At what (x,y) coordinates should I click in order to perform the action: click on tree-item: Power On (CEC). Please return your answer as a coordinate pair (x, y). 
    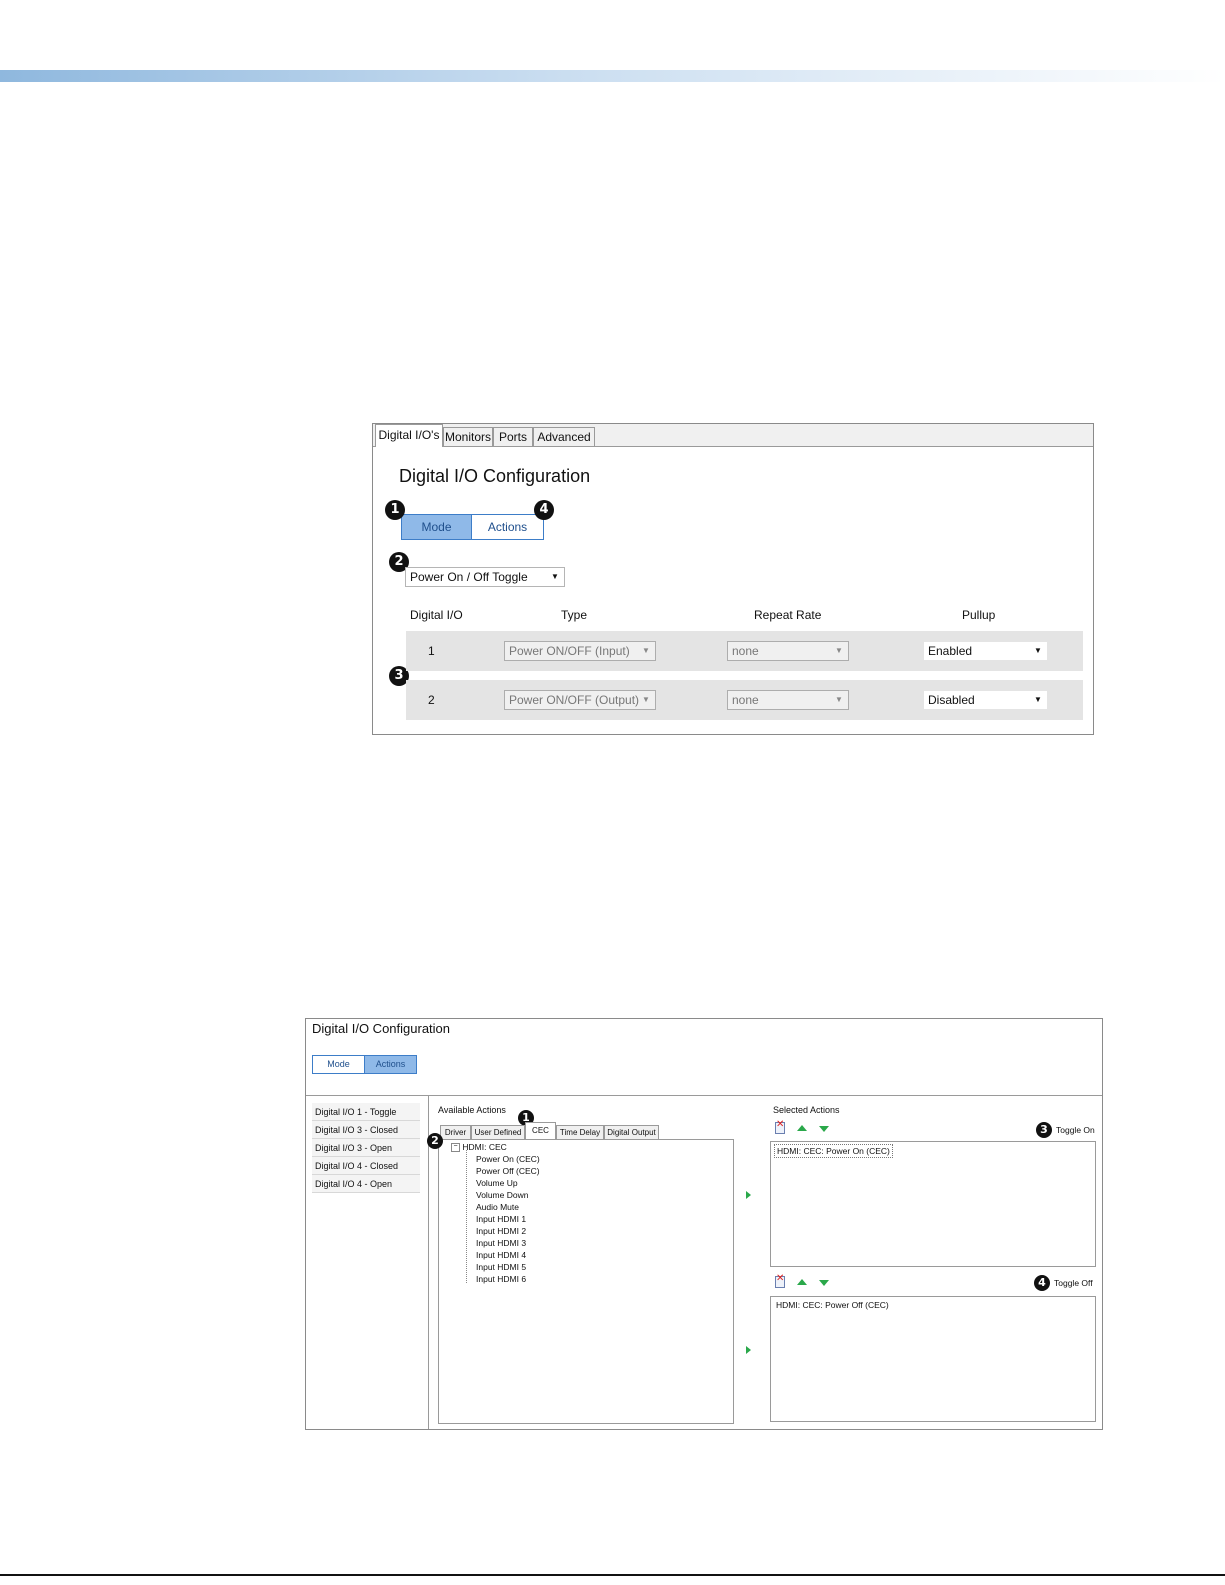
    Looking at the image, I should click on (508, 1159).